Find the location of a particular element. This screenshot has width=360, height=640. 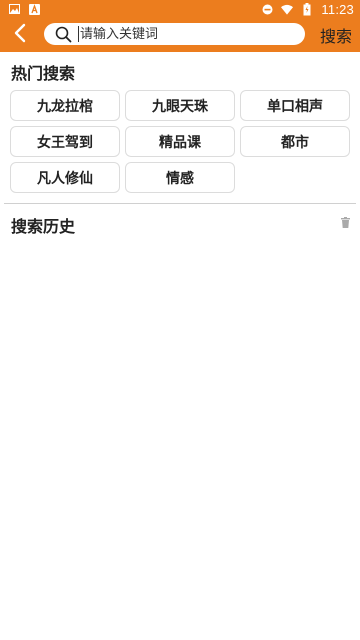

dnd-icon is located at coordinates (267, 9).